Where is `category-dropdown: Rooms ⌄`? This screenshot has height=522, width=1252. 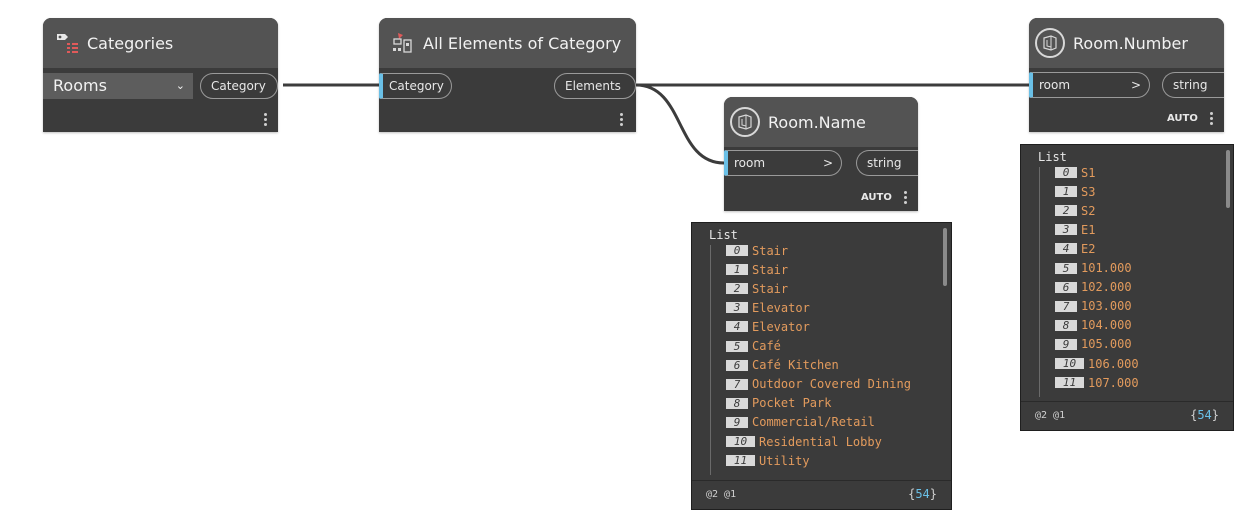 category-dropdown: Rooms ⌄ is located at coordinates (118, 86).